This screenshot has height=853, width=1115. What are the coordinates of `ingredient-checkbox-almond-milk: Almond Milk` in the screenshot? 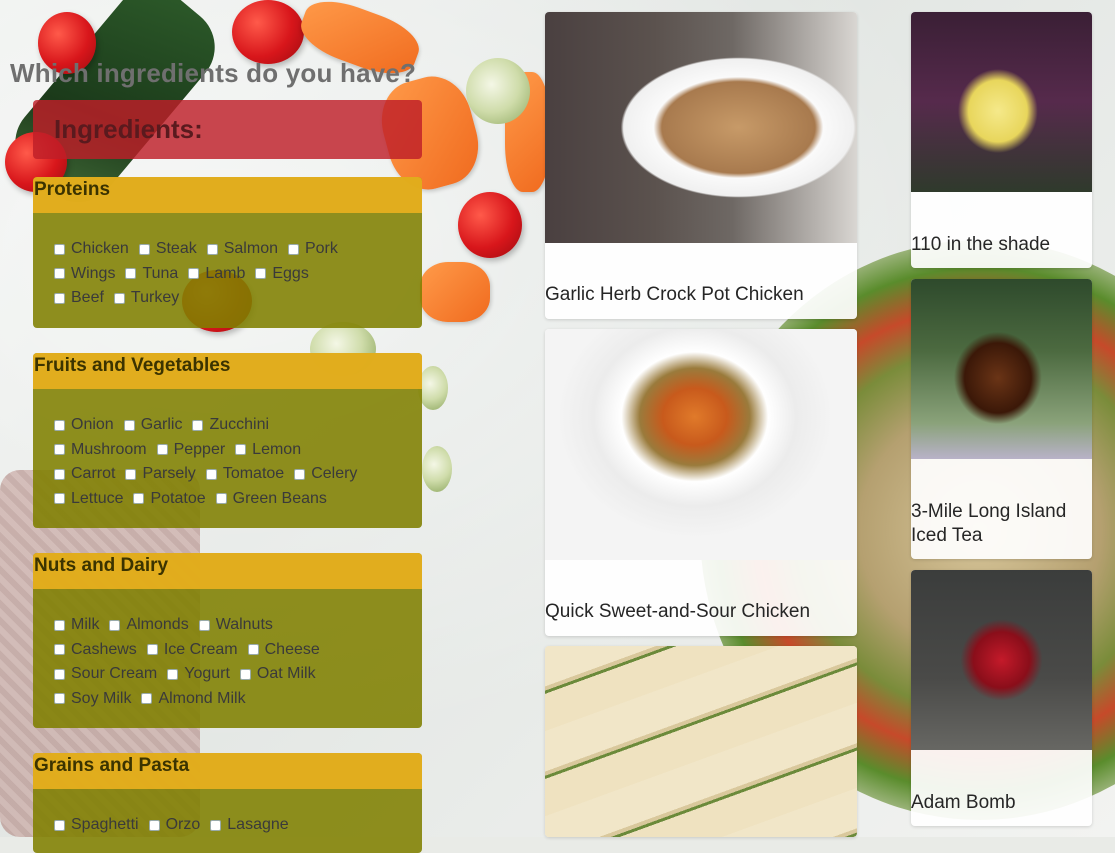 It's located at (193, 698).